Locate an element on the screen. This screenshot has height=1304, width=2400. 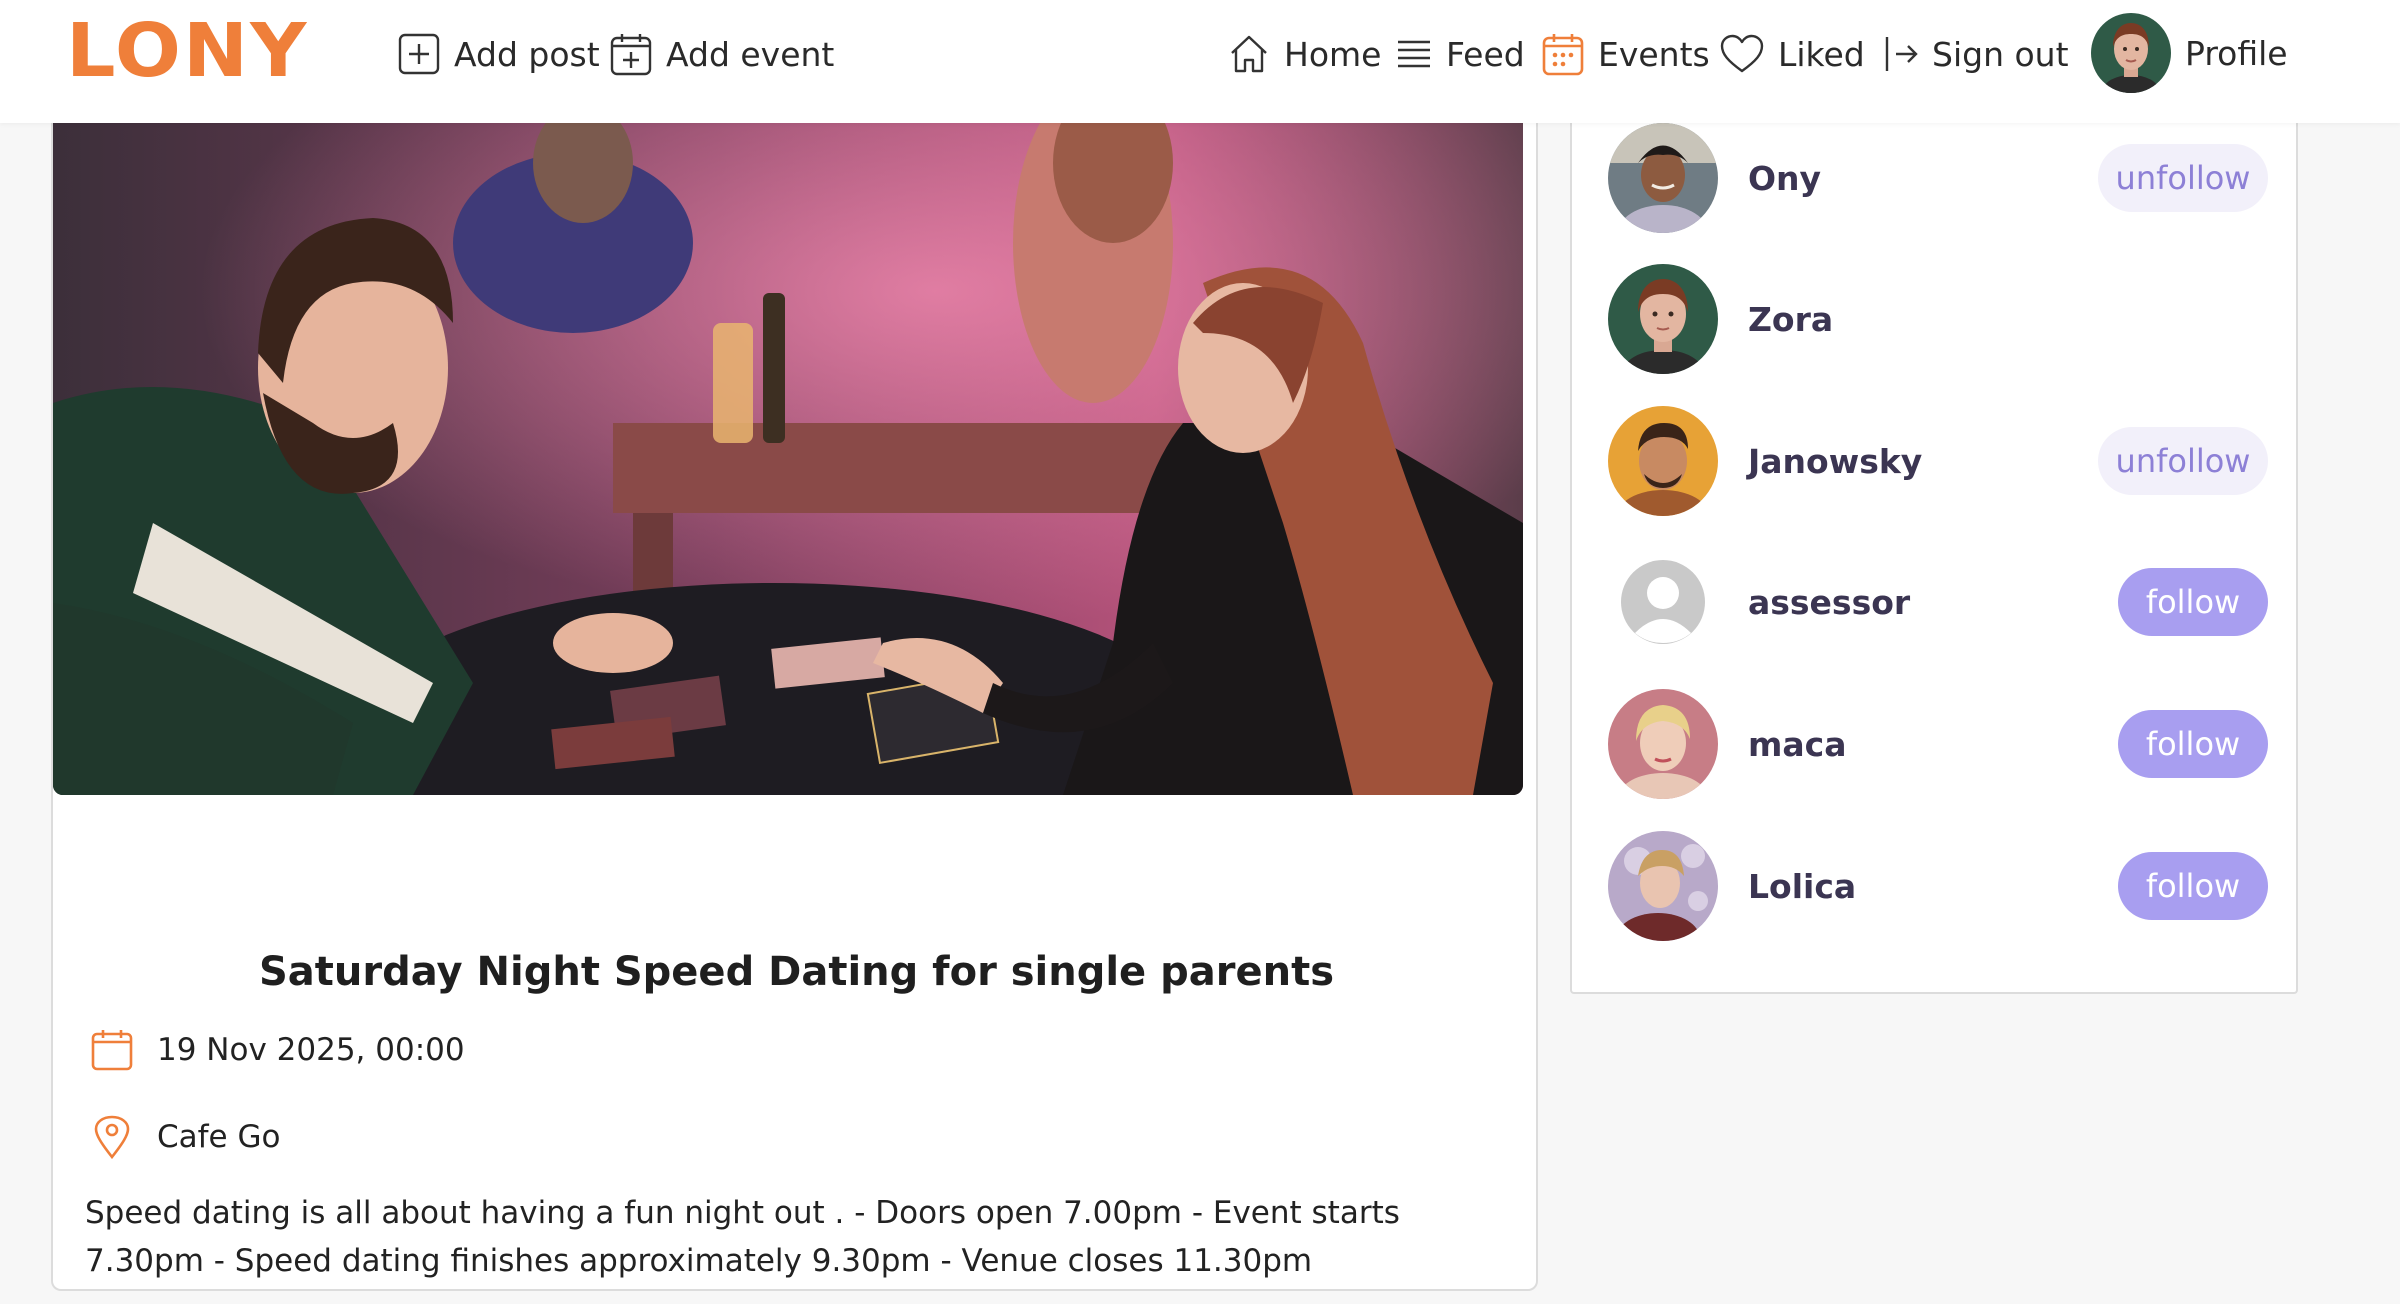
nav-liked: Liked is located at coordinates (1792, 54).